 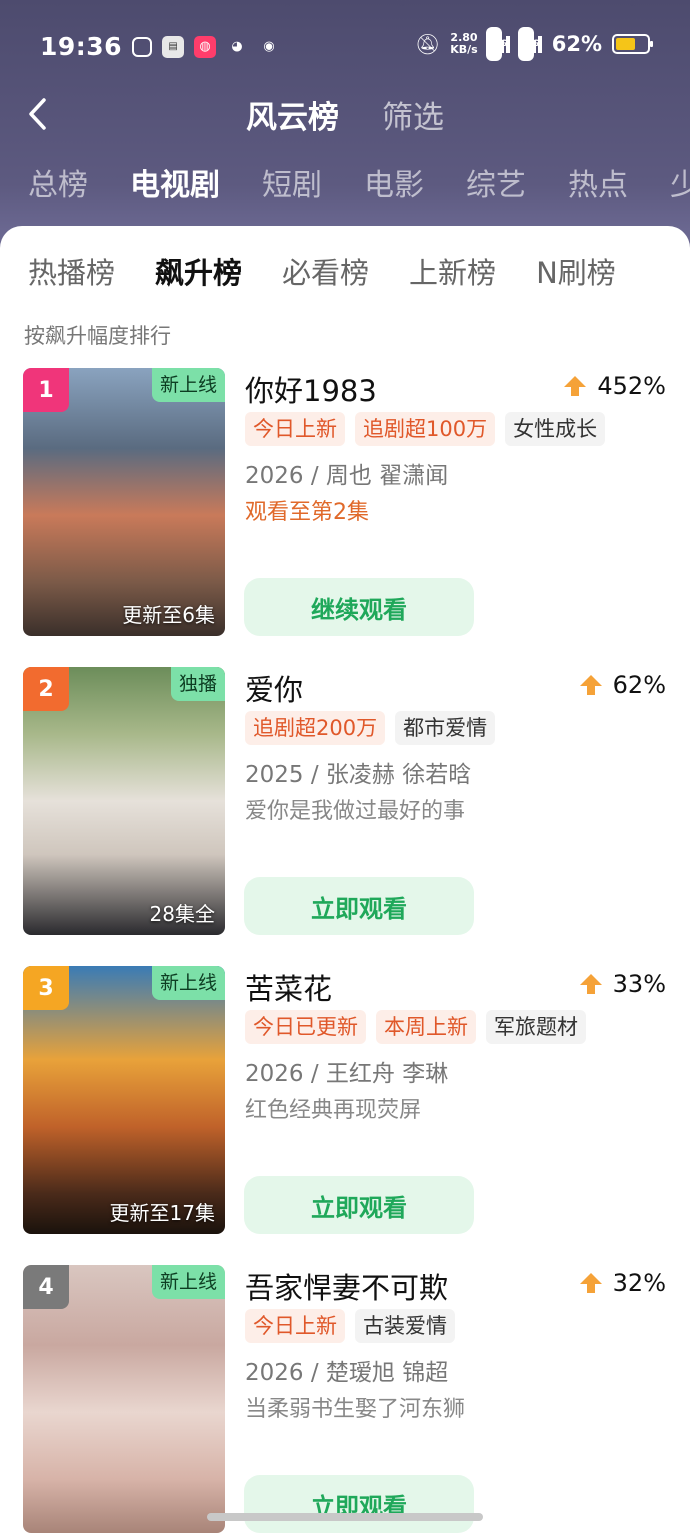 I want to click on signal-2-label: 5G, so click(x=528, y=44).